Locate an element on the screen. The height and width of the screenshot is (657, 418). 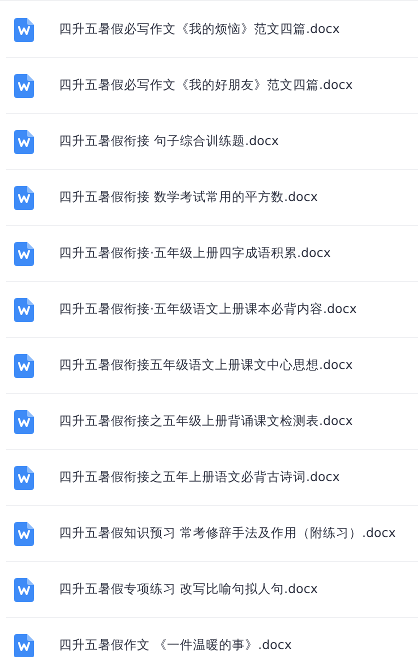
file-row: 四升五暑假衔接·五年级上册四字成语积累.docx is located at coordinates (212, 254).